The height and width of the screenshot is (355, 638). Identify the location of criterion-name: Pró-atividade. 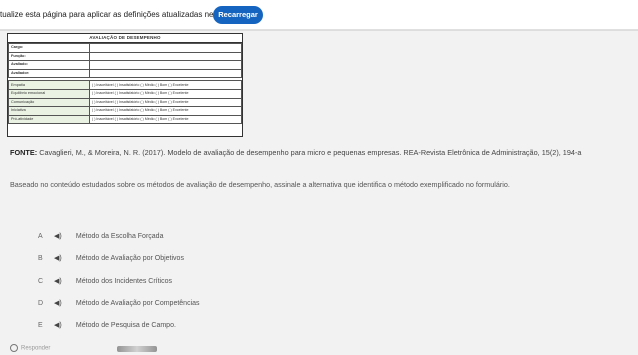
(49, 119).